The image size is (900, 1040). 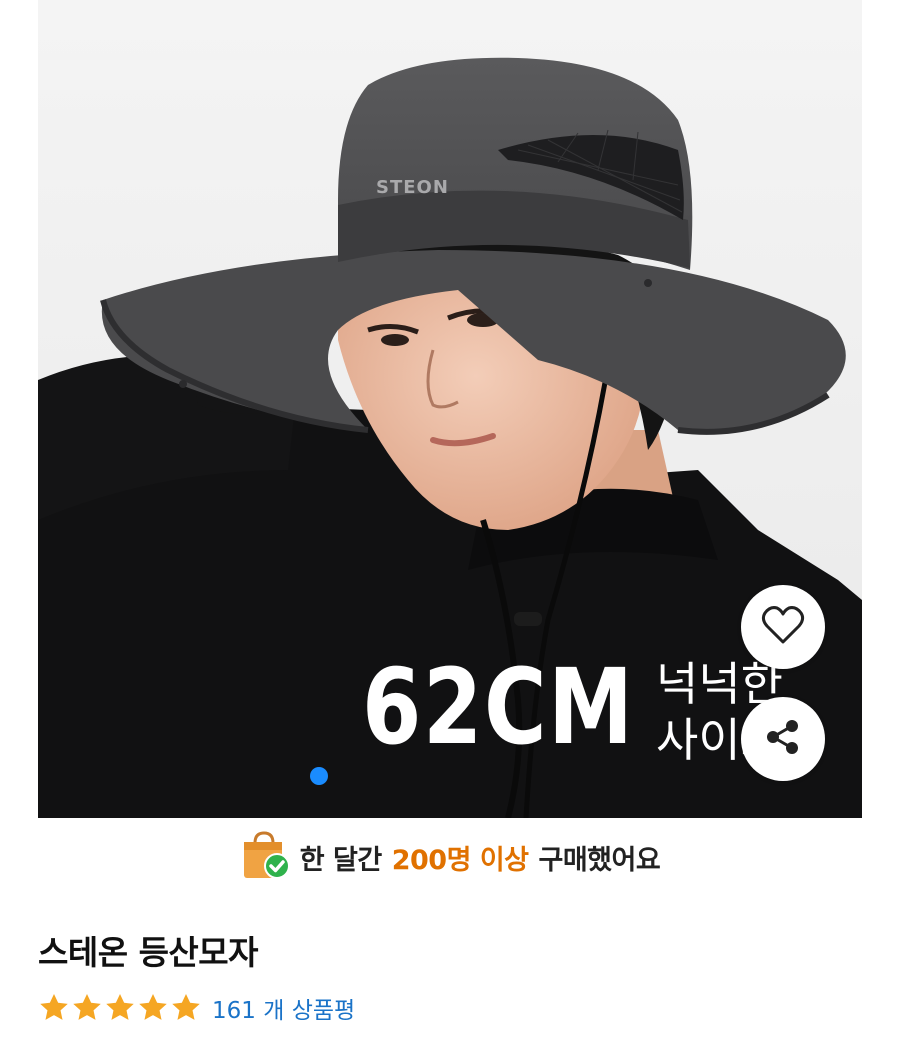 What do you see at coordinates (498, 707) in the screenshot?
I see `size-overlay-text: 62CM` at bounding box center [498, 707].